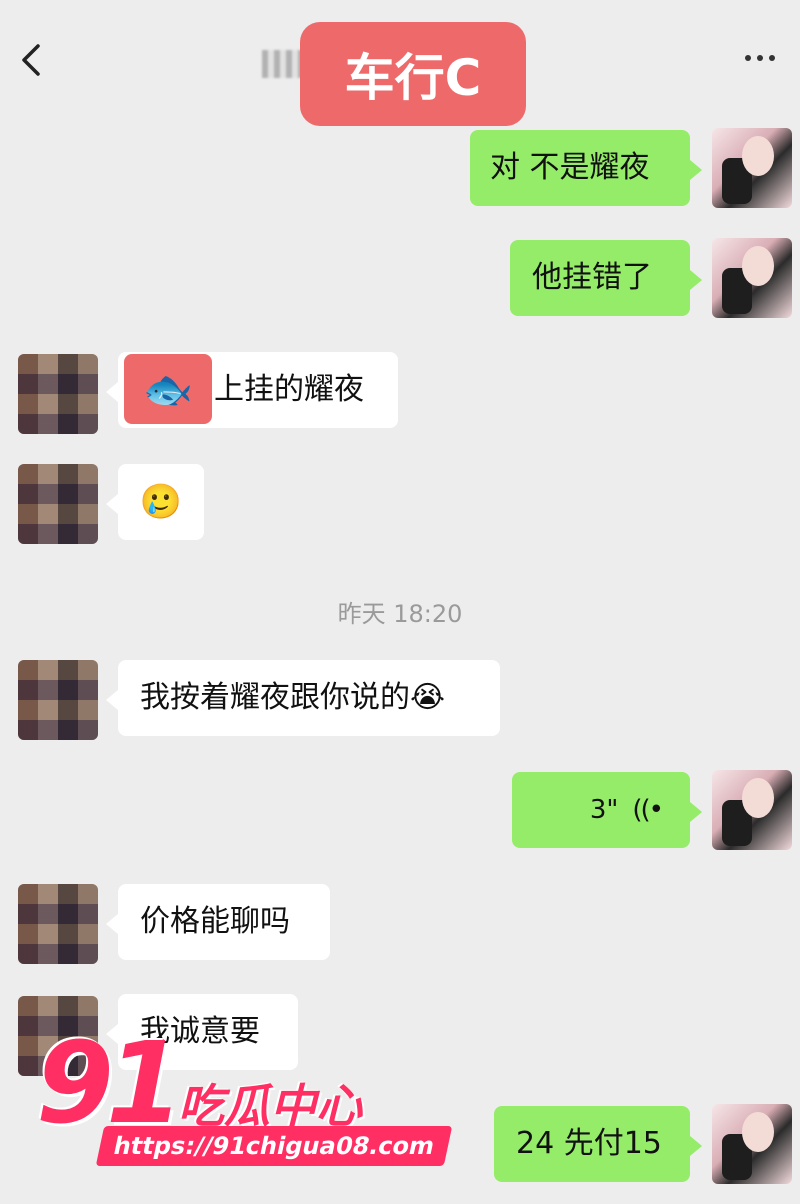 Image resolution: width=800 pixels, height=1204 pixels. Describe the element at coordinates (274, 1146) in the screenshot. I see `watermark-url: https://91chigua08.com` at that location.